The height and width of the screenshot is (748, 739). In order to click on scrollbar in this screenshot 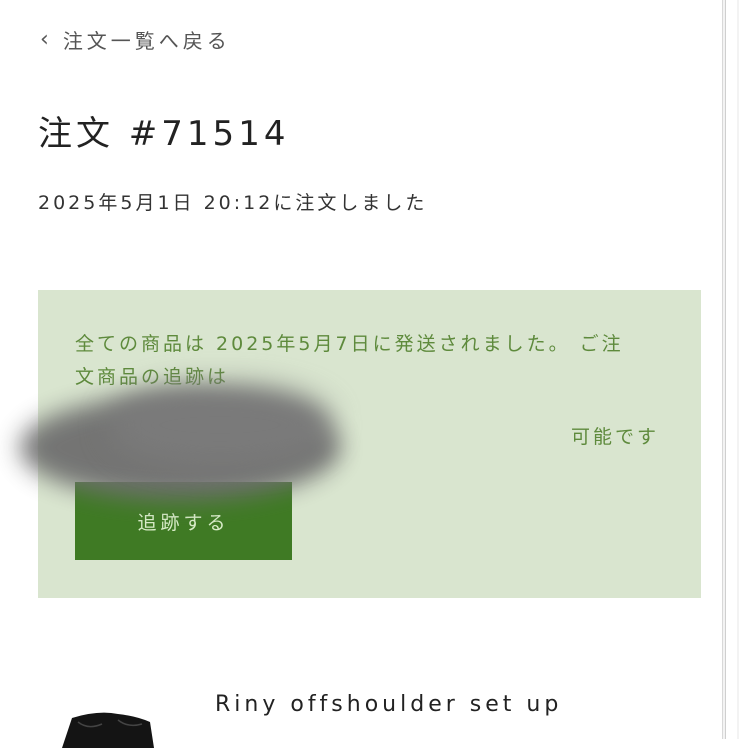, I will do `click(730, 369)`.